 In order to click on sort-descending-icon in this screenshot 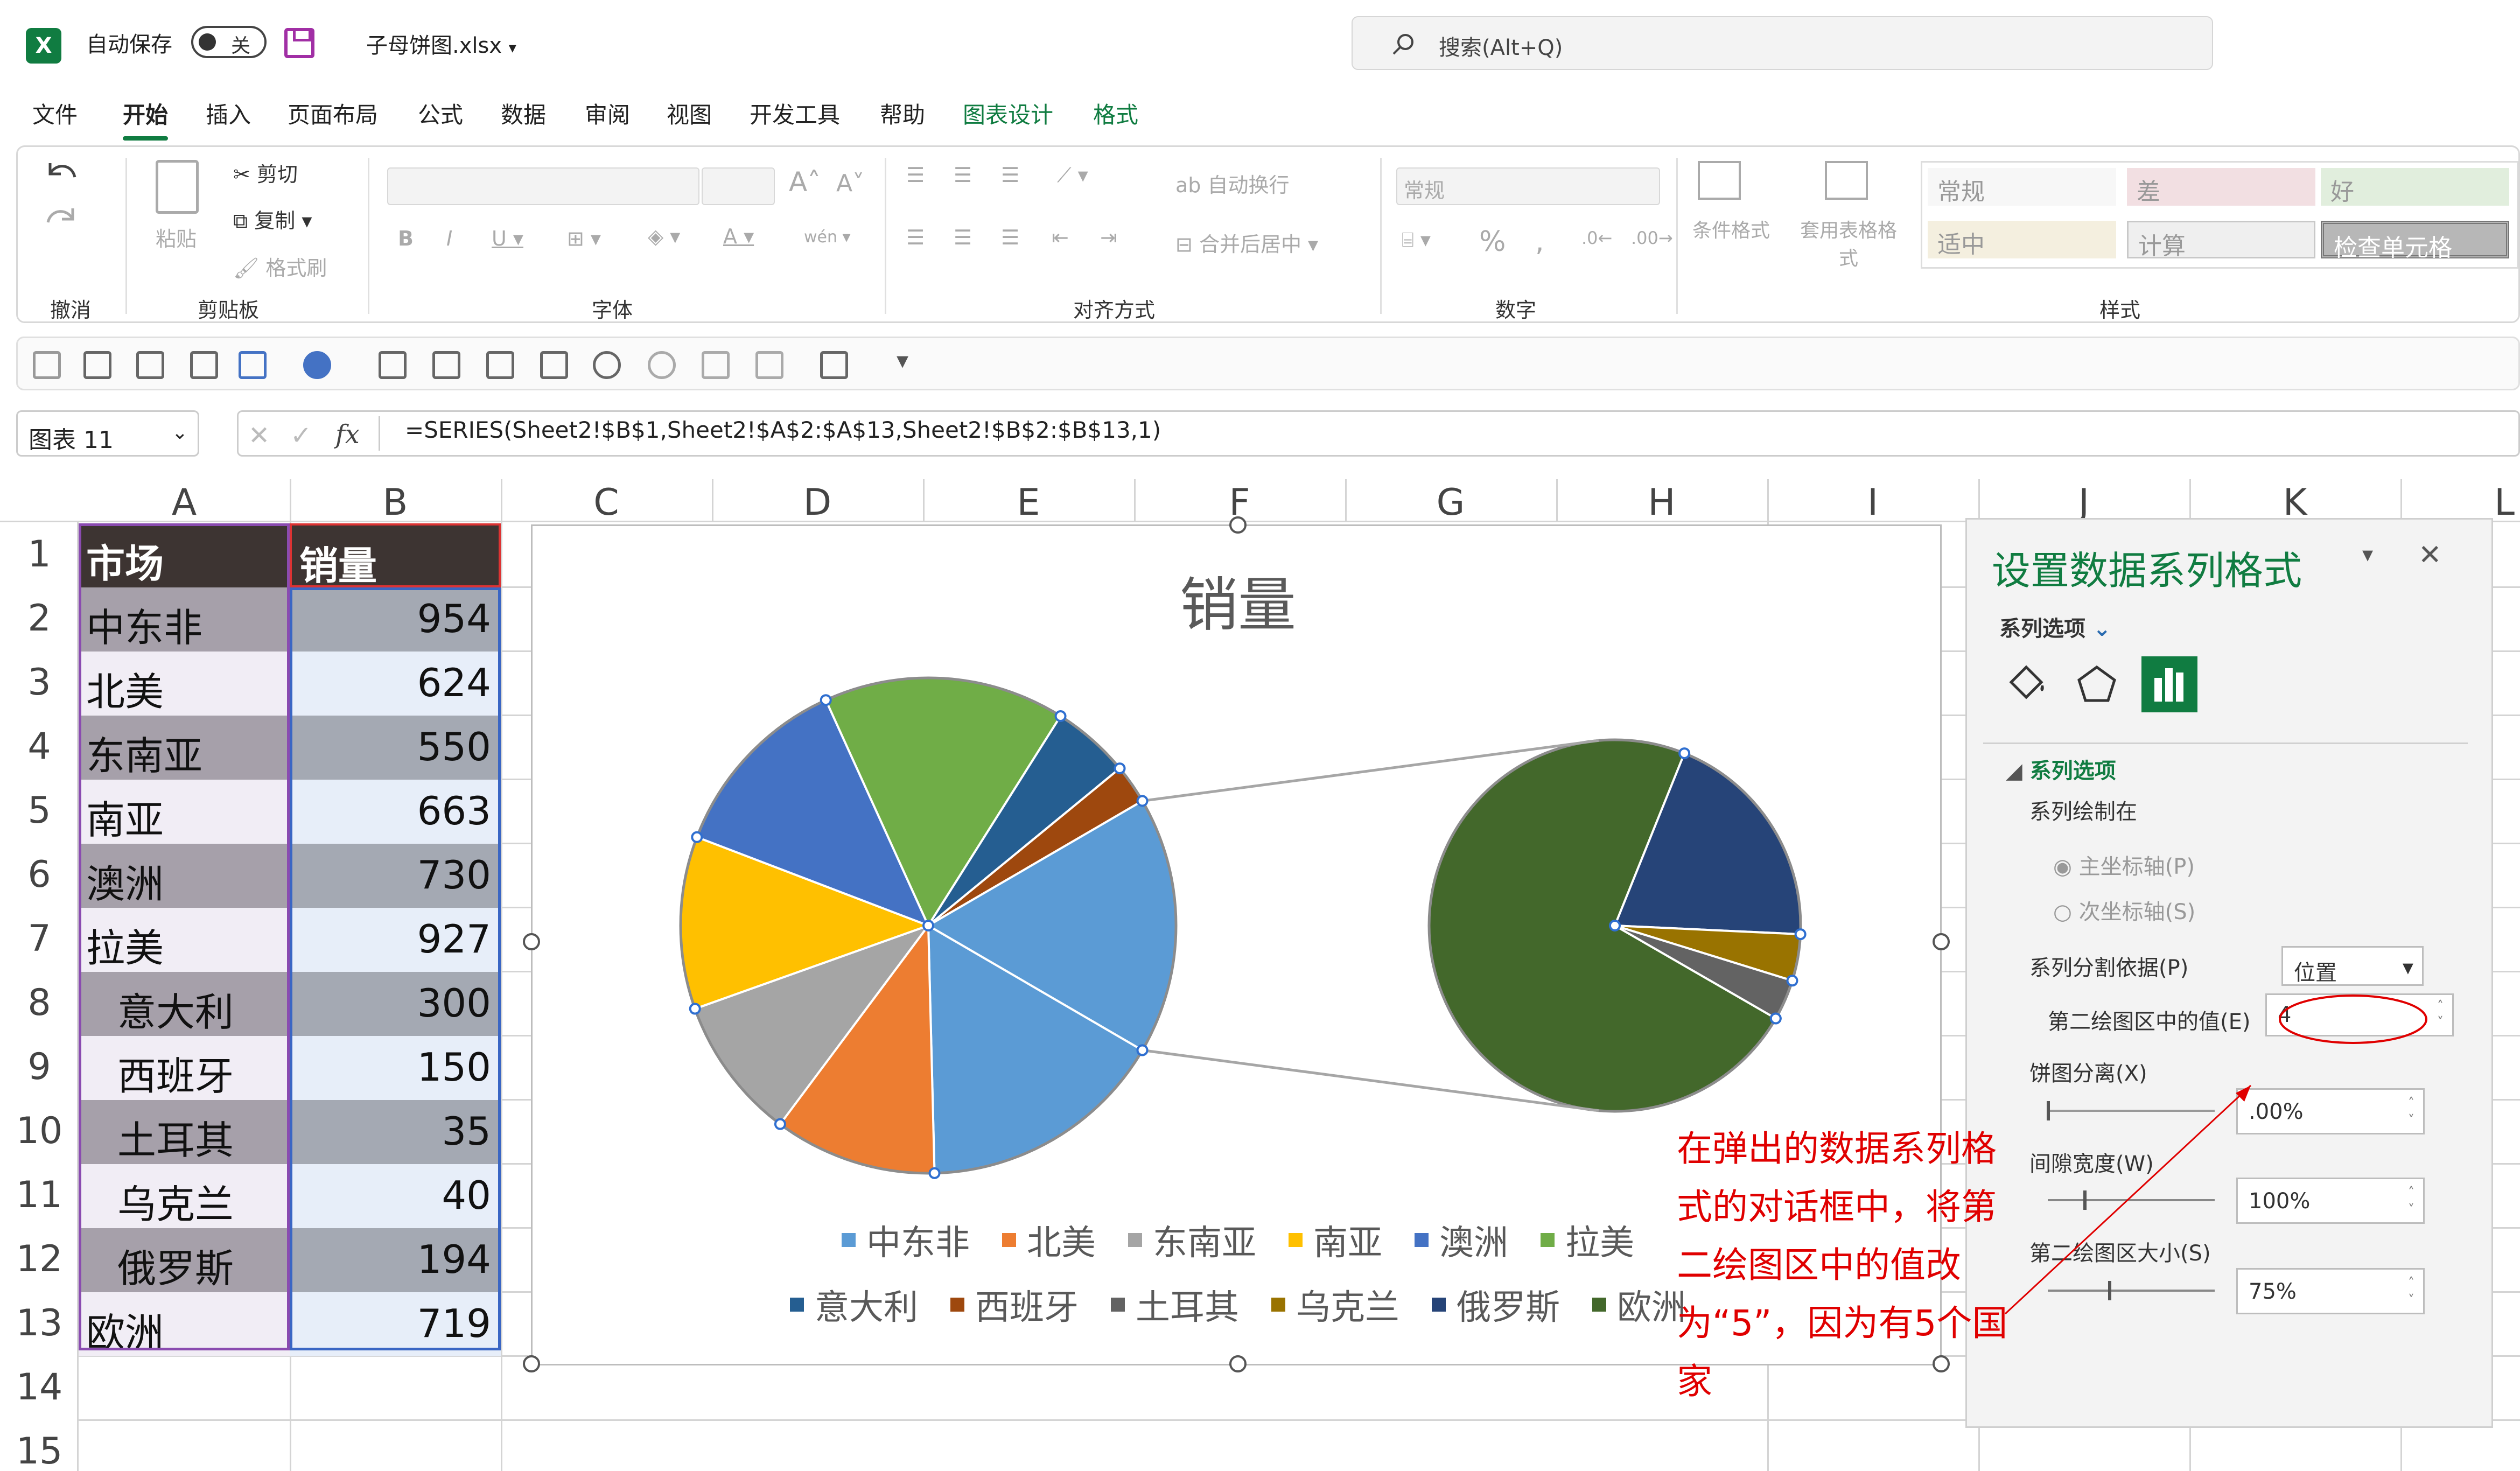, I will do `click(150, 365)`.